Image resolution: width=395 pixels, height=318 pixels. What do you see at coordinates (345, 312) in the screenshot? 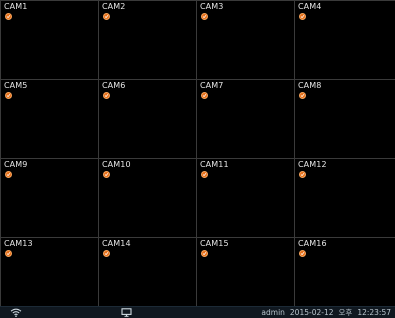
I see `ampm-text: 오후` at bounding box center [345, 312].